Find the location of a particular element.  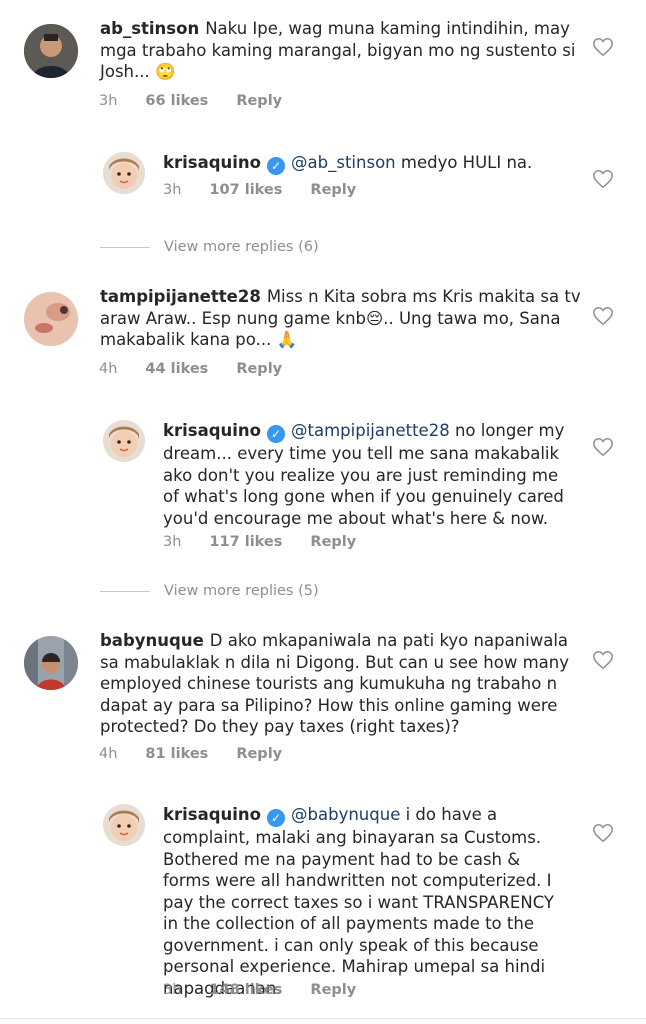

comment-likes: 107 likes is located at coordinates (245, 190).